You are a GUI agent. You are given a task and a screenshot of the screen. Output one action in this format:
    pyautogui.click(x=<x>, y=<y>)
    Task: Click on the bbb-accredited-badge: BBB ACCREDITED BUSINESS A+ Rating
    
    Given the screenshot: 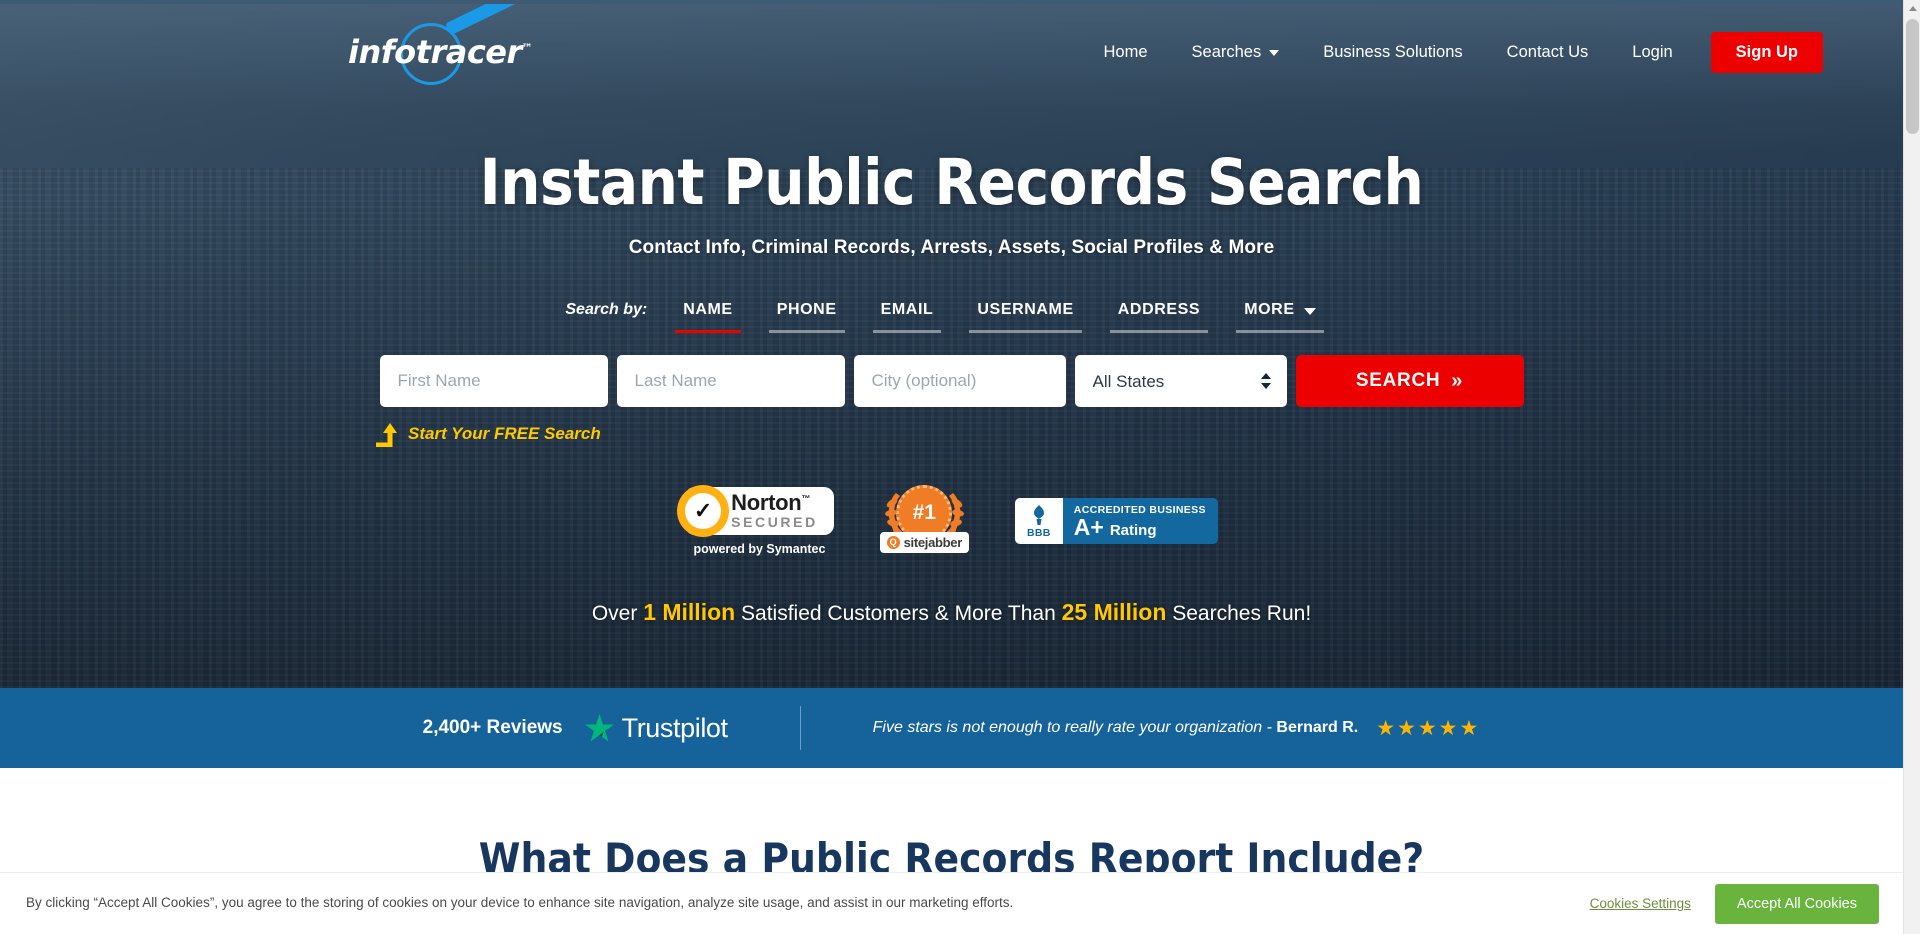 What is the action you would take?
    pyautogui.click(x=1116, y=521)
    